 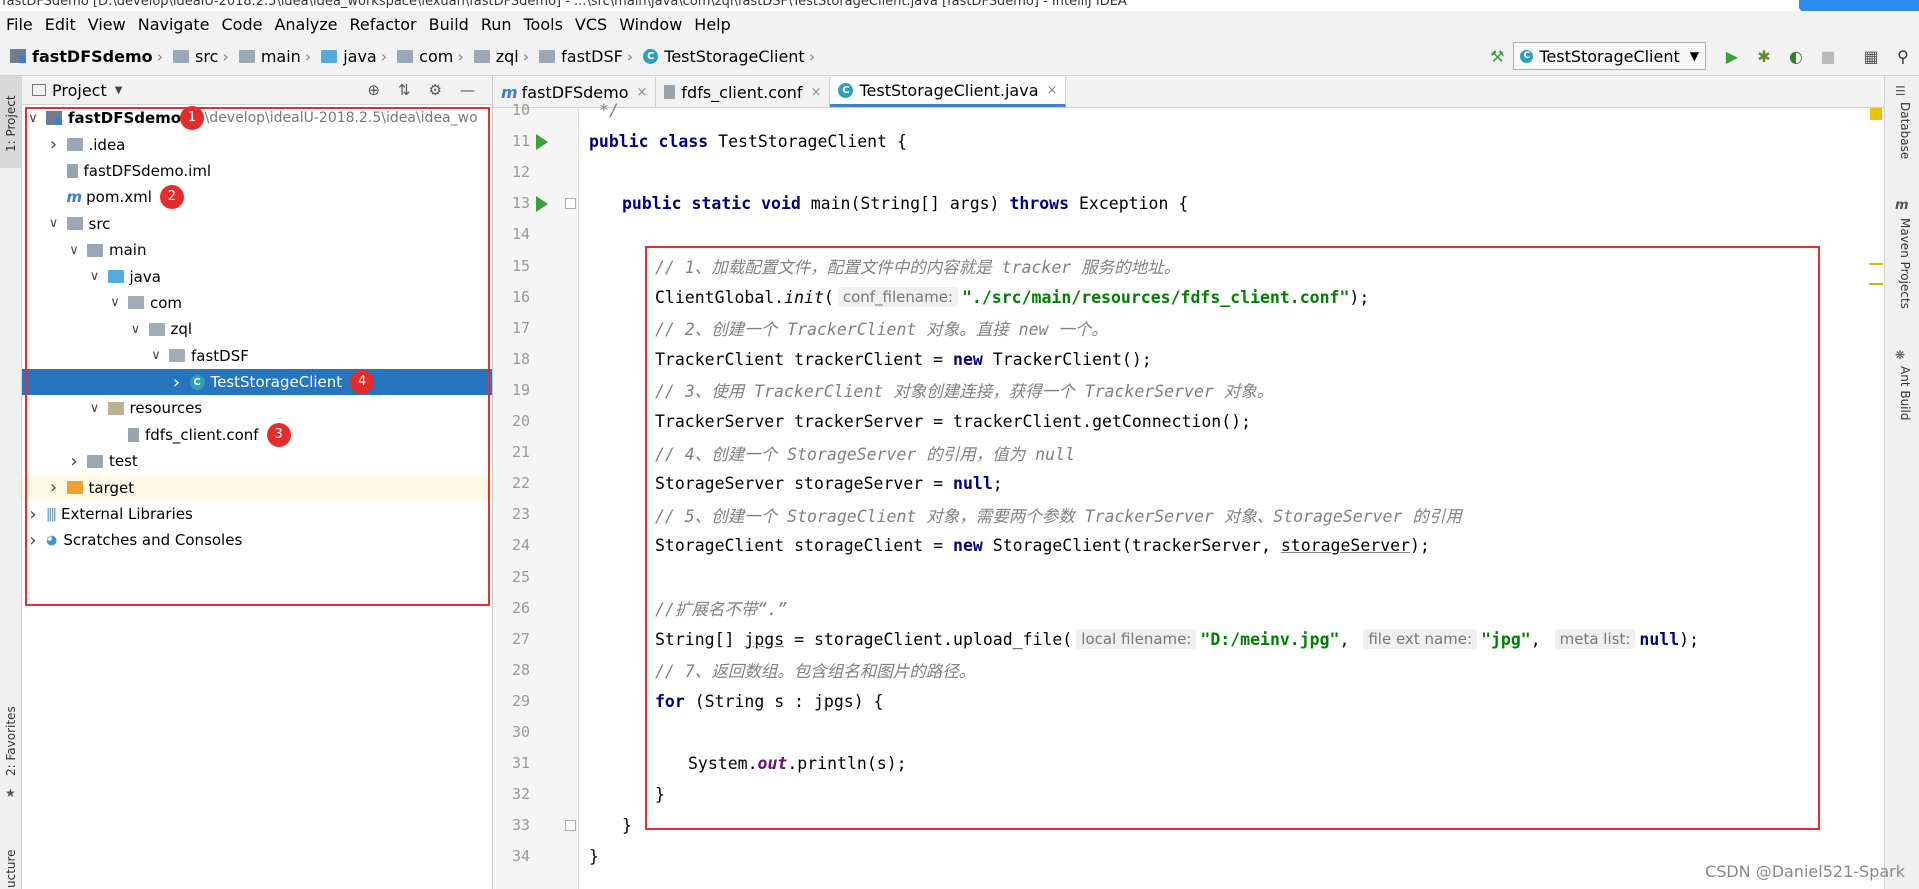 I want to click on line-number: 17, so click(x=520, y=327).